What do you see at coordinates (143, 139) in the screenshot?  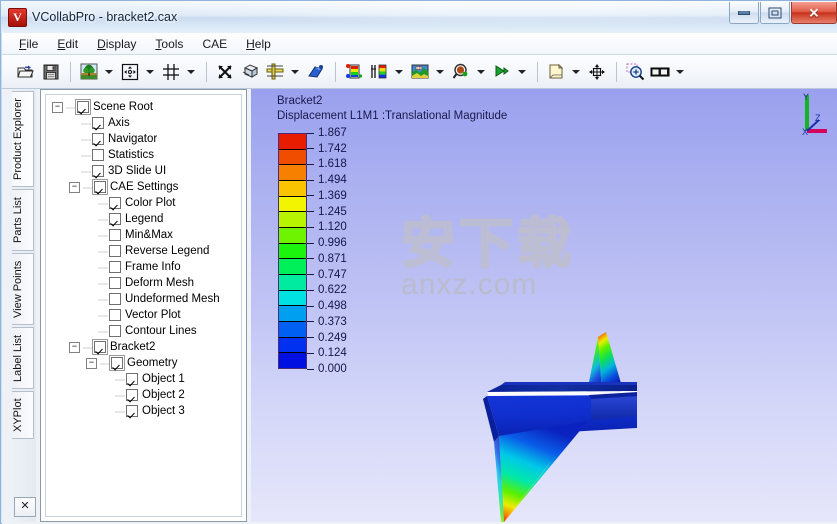 I see `tree-node-navigator: Navigator` at bounding box center [143, 139].